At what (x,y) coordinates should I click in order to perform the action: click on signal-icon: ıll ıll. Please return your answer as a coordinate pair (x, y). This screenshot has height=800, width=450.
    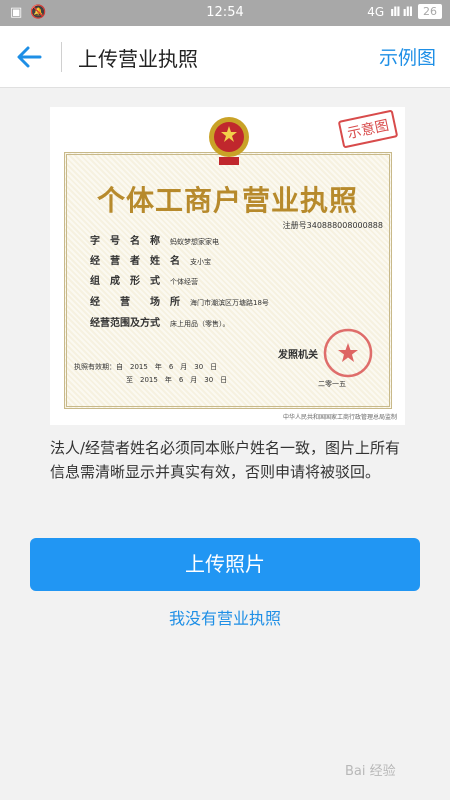
    Looking at the image, I should click on (401, 11).